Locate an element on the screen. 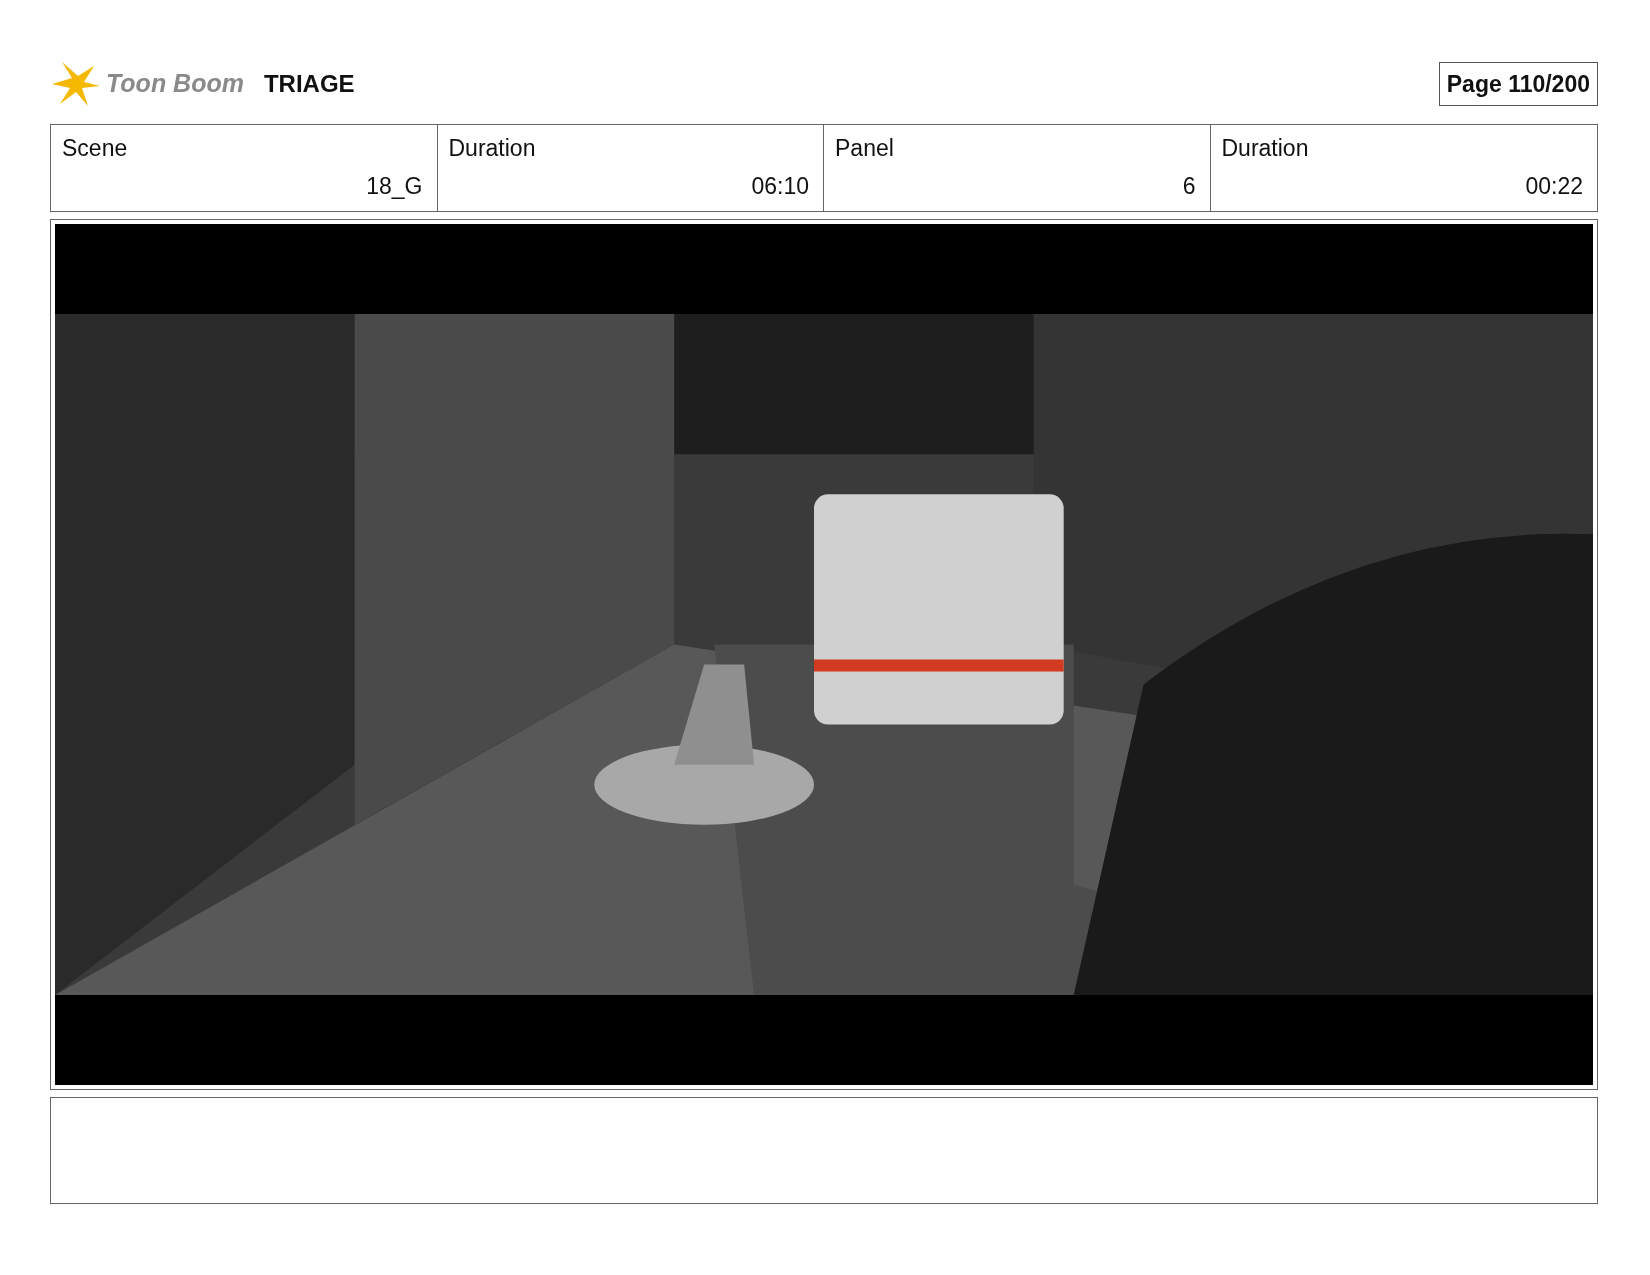 The height and width of the screenshot is (1275, 1650). page-number: Page 110/200 is located at coordinates (1518, 84).